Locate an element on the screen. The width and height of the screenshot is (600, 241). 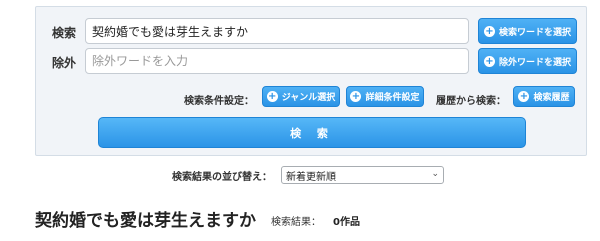
exclude-select-button: + 除外ワードを選択 is located at coordinates (527, 61).